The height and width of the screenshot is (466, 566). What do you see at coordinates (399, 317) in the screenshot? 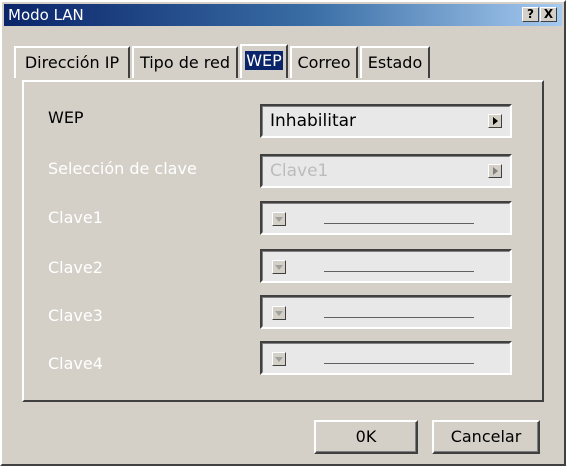
I see `key3-input-line` at bounding box center [399, 317].